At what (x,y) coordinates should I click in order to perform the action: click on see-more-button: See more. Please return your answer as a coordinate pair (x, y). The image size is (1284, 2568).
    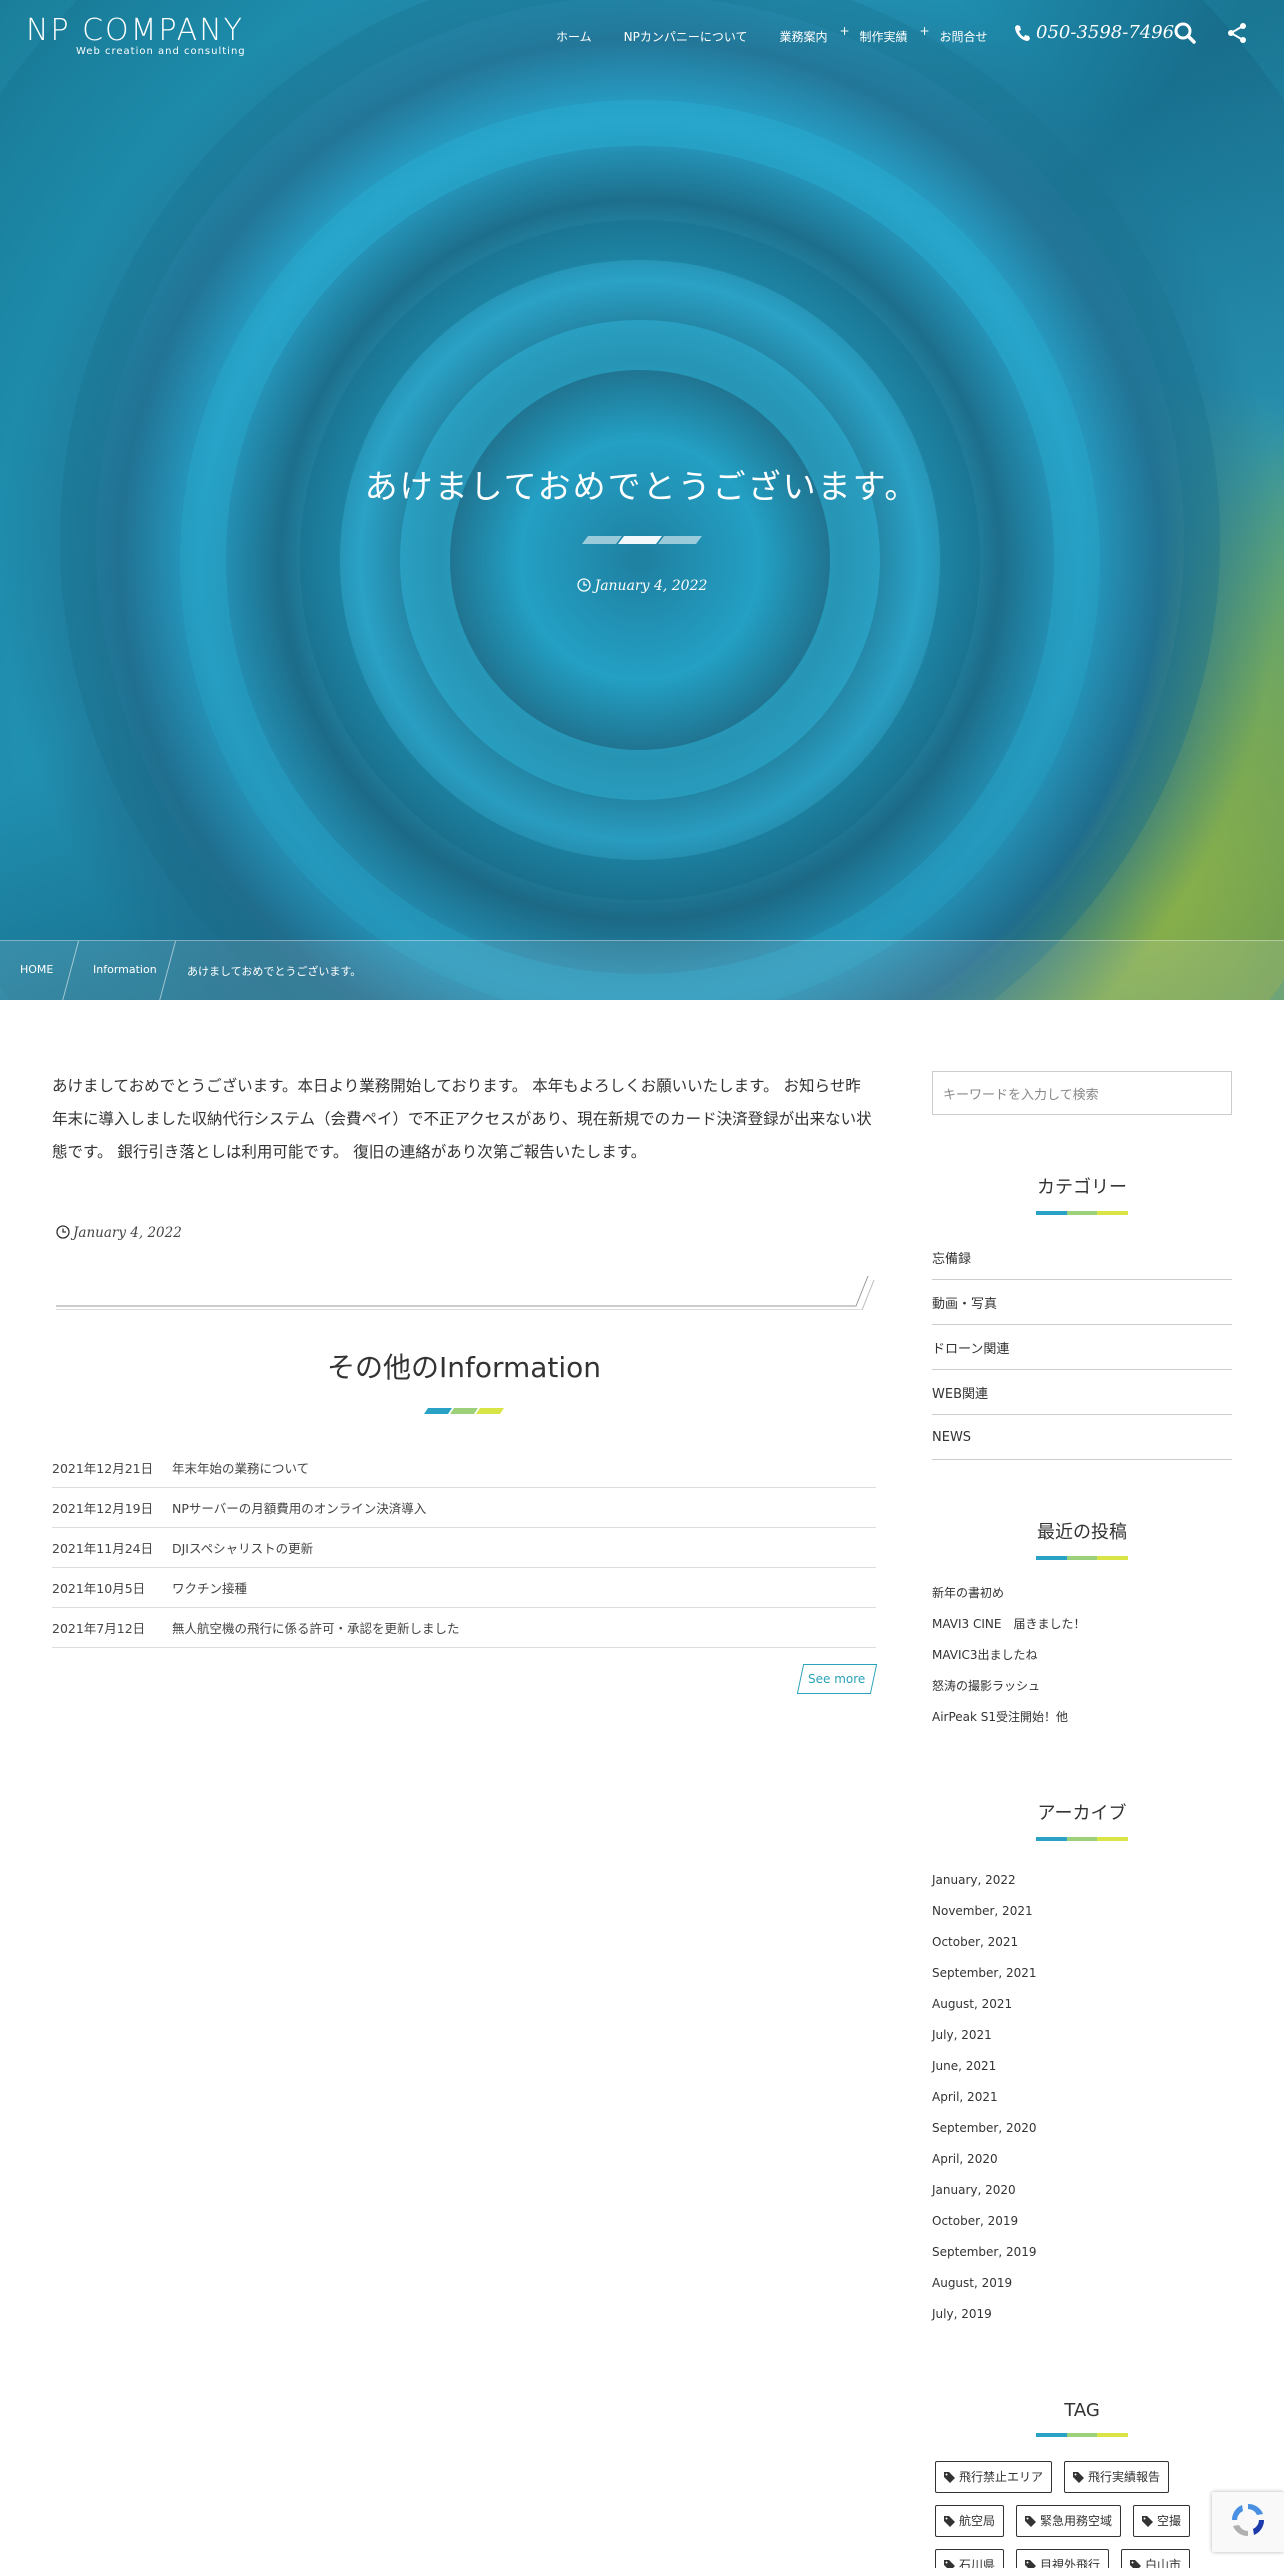
    Looking at the image, I should click on (837, 1679).